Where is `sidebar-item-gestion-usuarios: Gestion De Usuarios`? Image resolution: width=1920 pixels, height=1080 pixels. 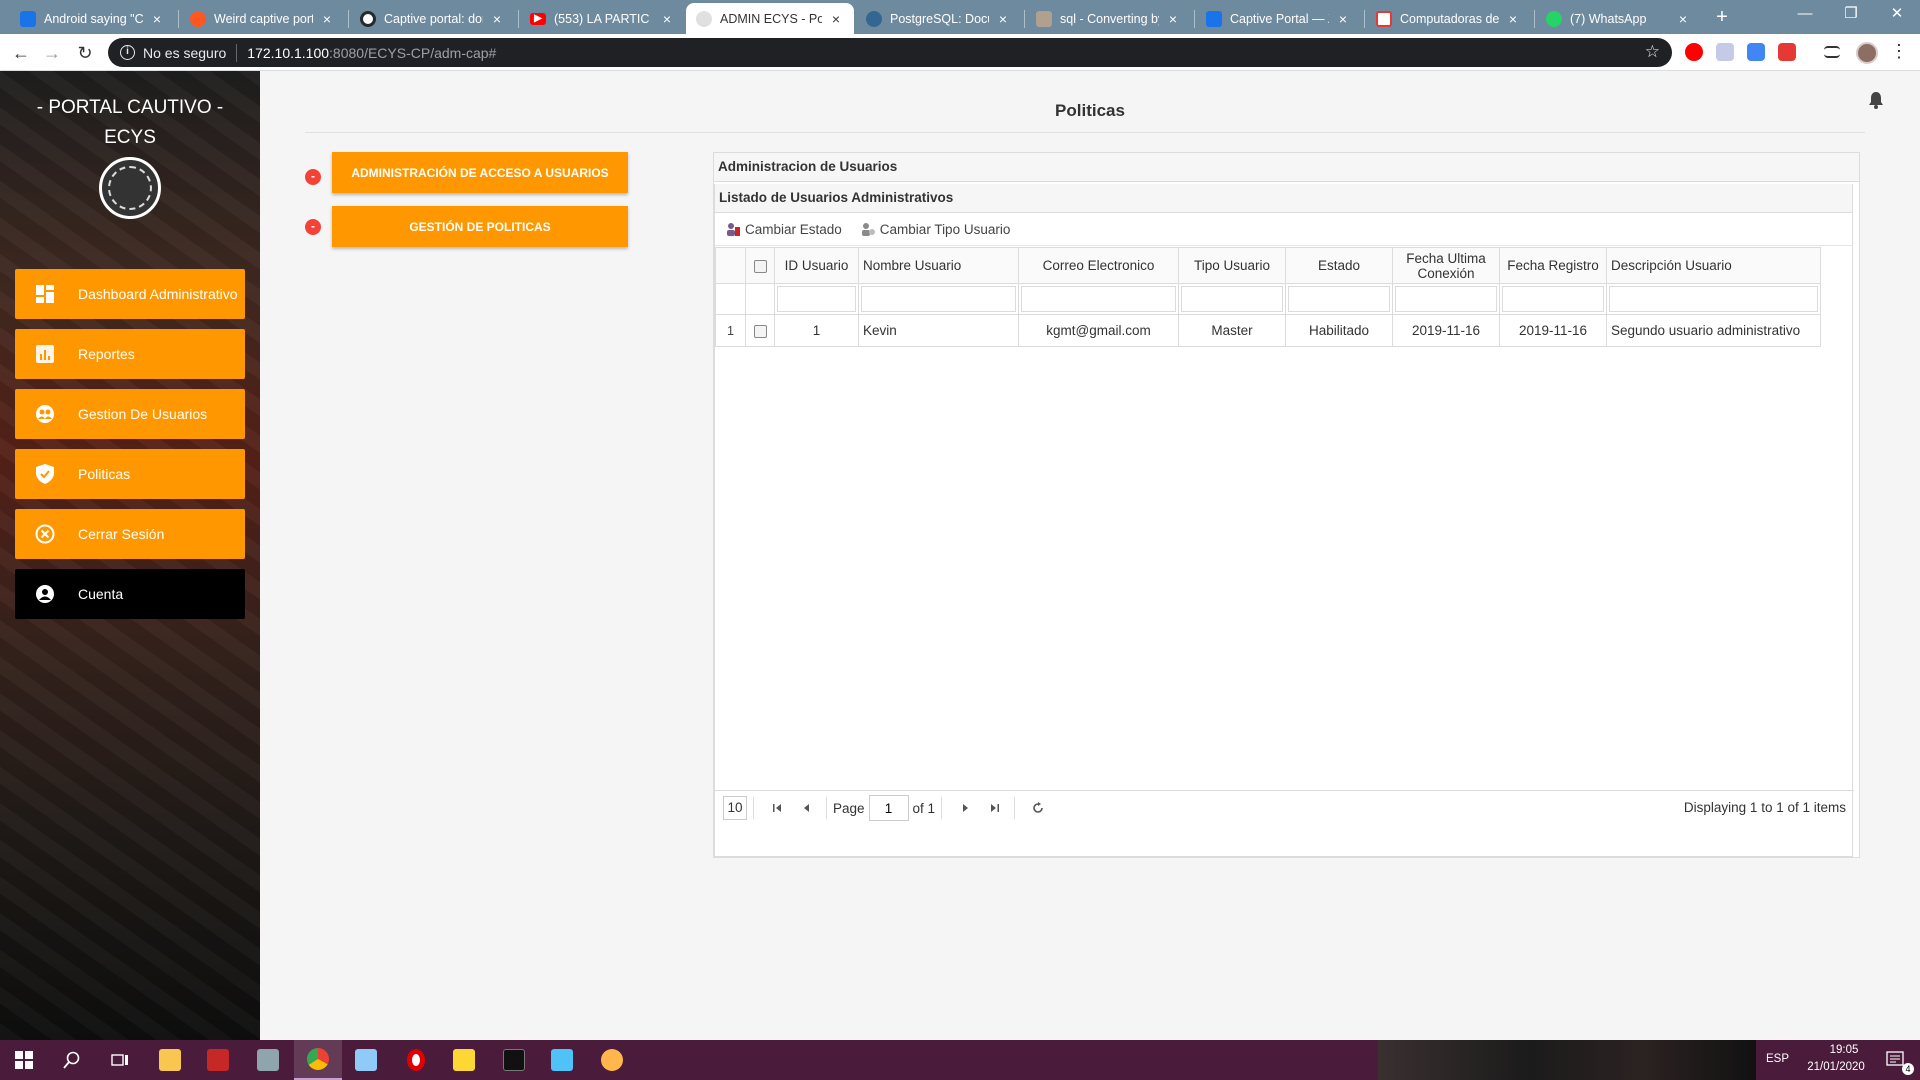
sidebar-item-gestion-usuarios: Gestion De Usuarios is located at coordinates (130, 414).